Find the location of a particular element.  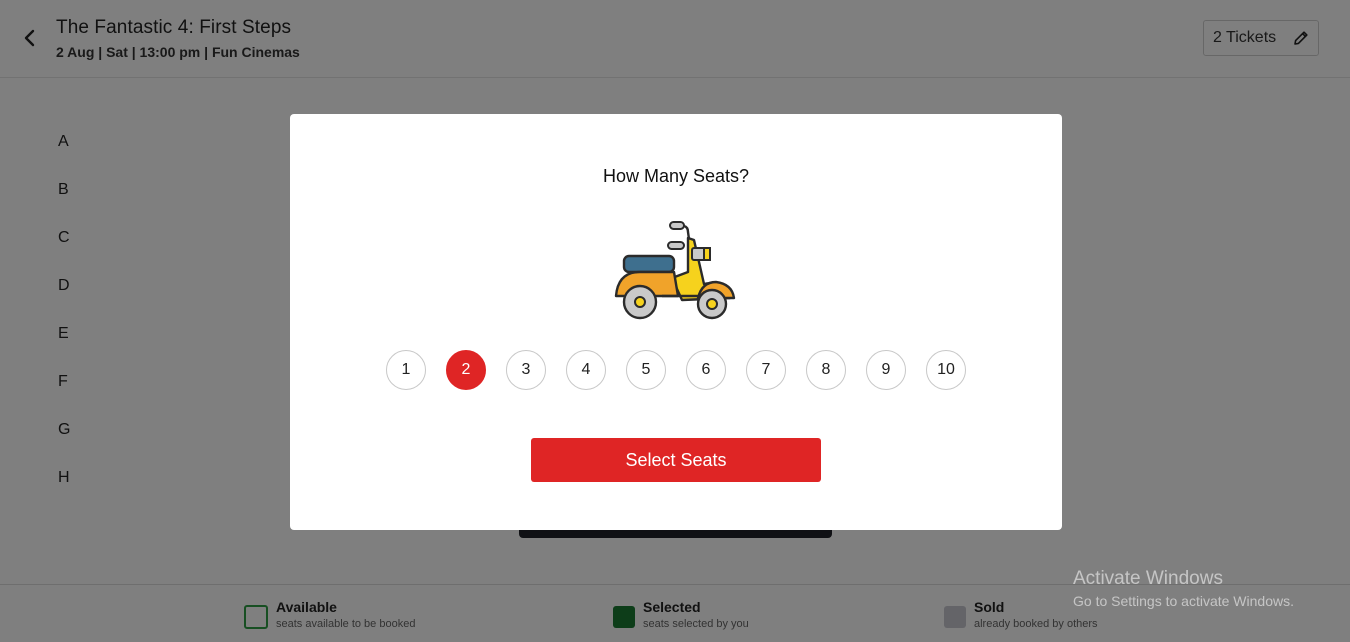

seat-option-4: 4 is located at coordinates (586, 370).